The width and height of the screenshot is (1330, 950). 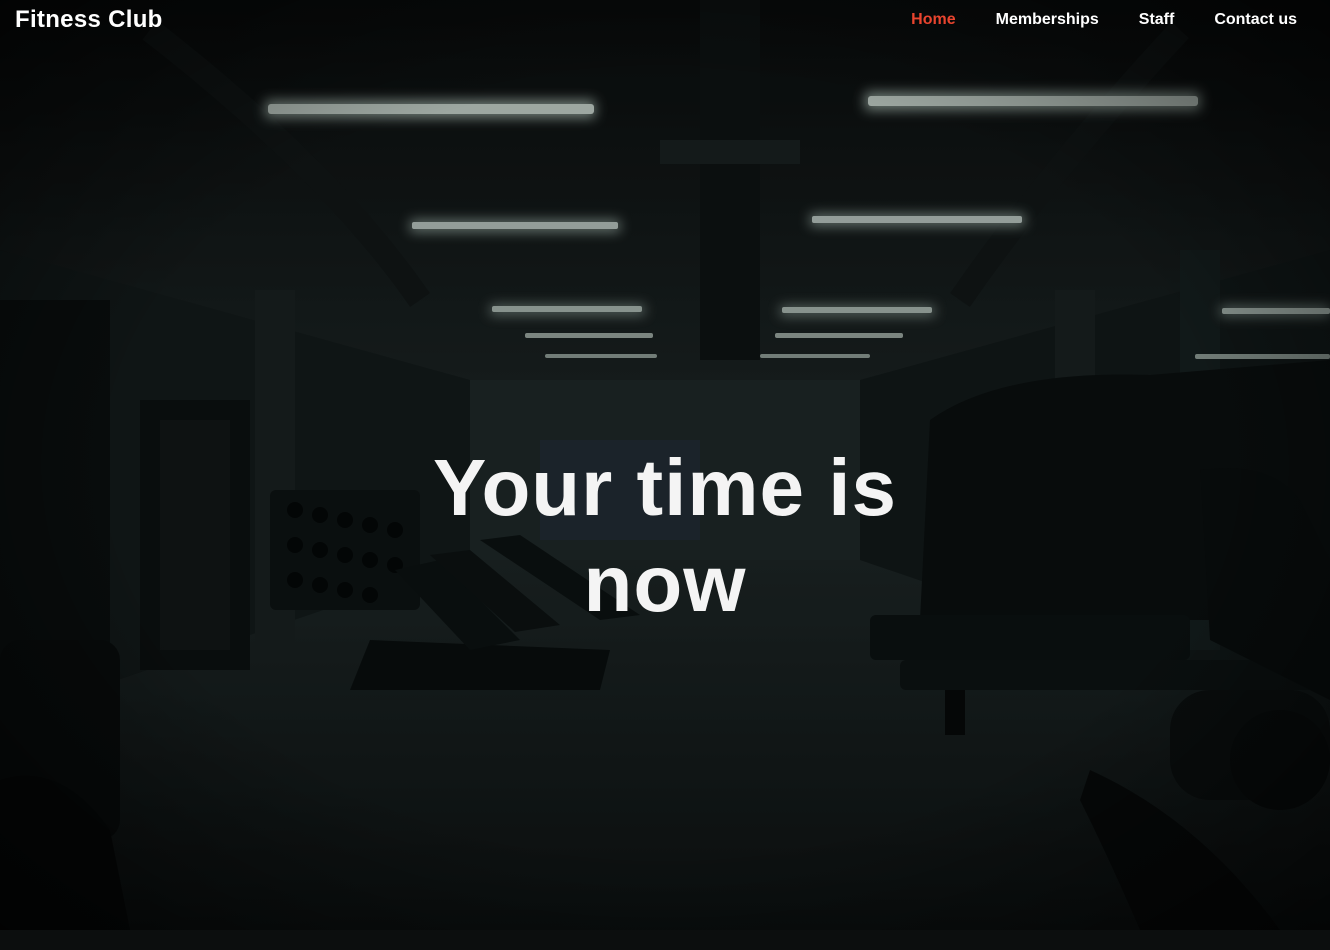 I want to click on nav-link-memberships: Memberships, so click(x=1047, y=20).